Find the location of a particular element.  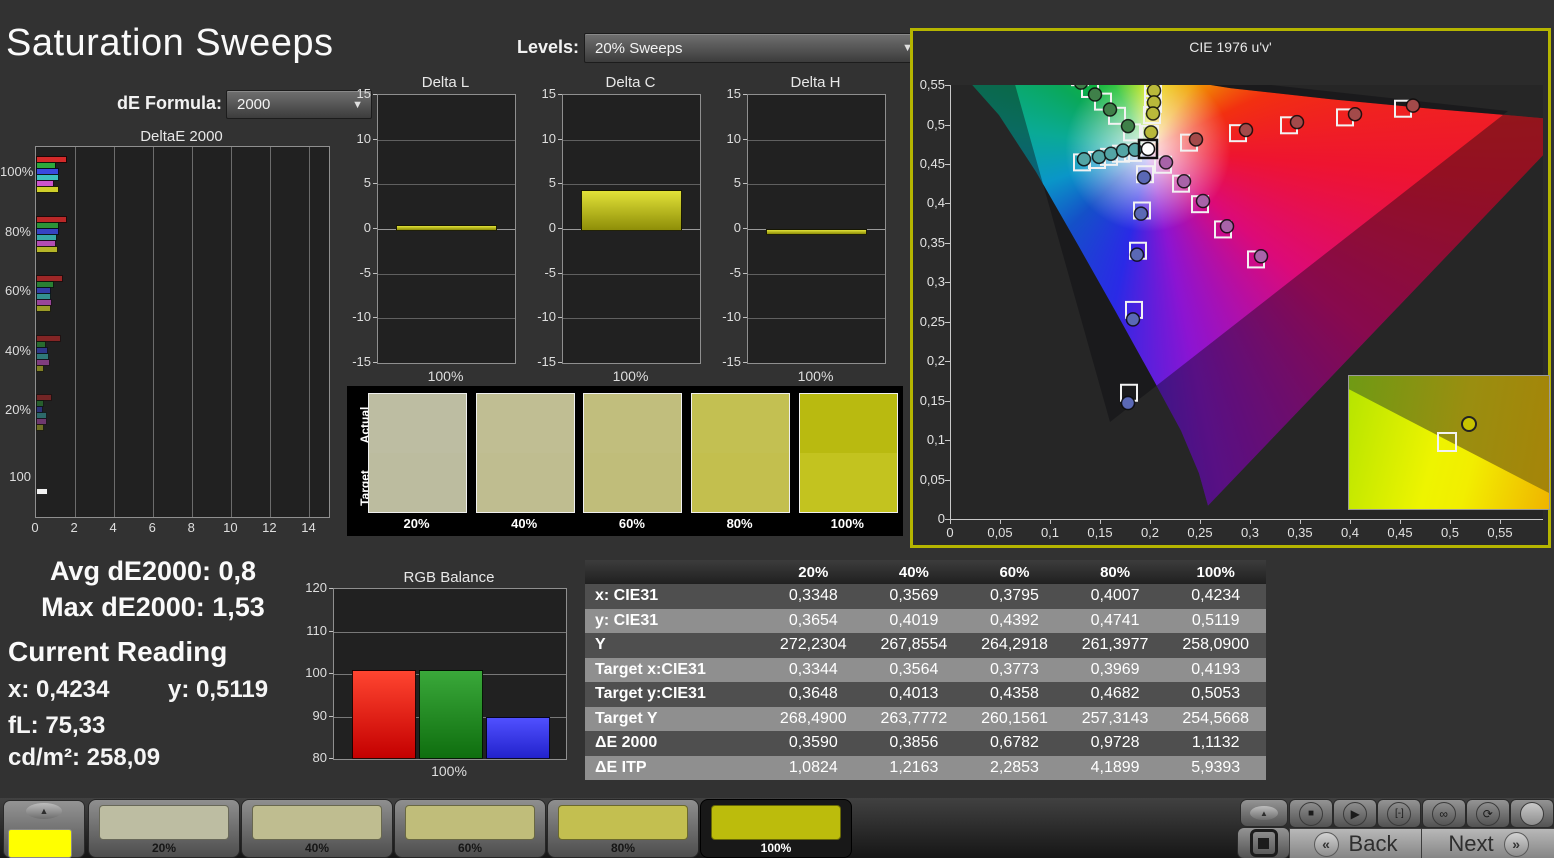

saturation-chip is located at coordinates (776, 822).